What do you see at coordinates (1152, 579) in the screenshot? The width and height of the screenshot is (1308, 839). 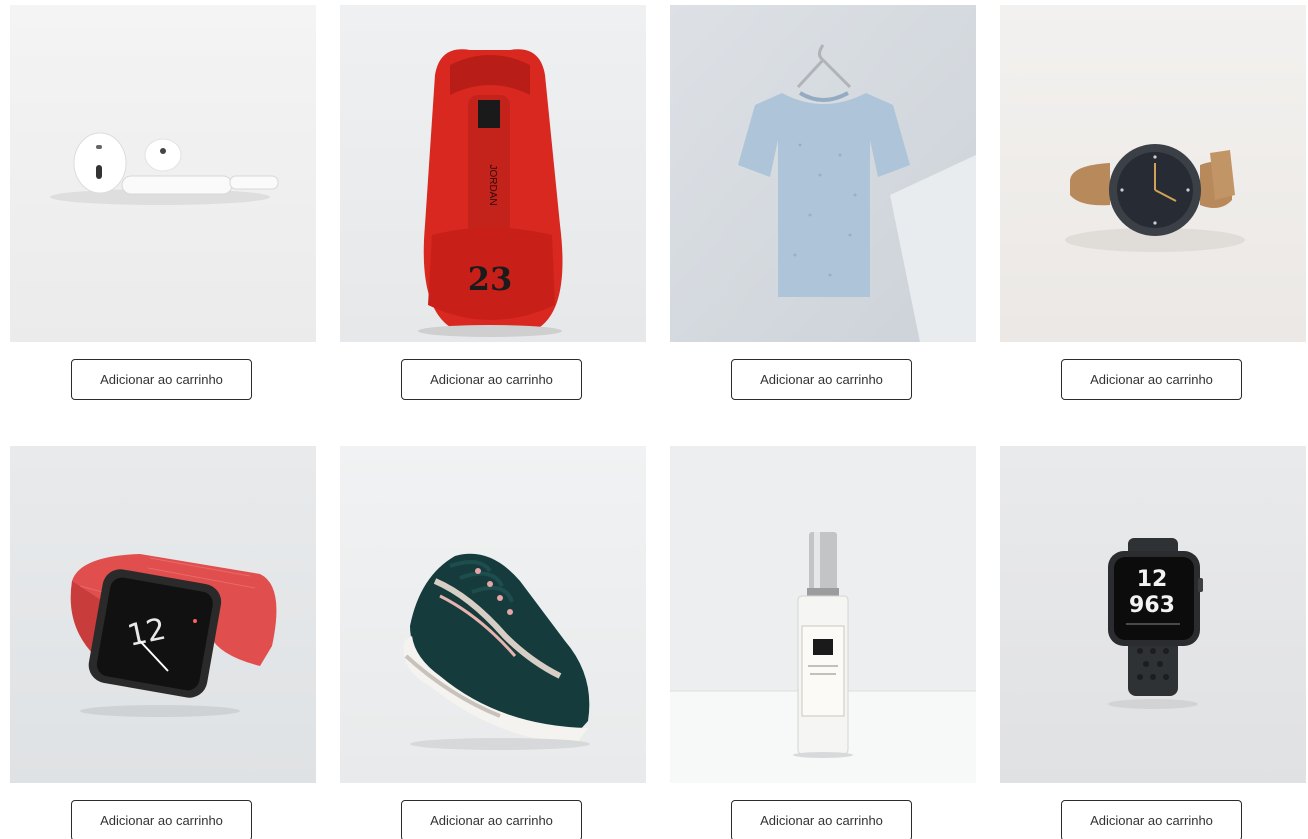 I see `watch-face-top: 12` at bounding box center [1152, 579].